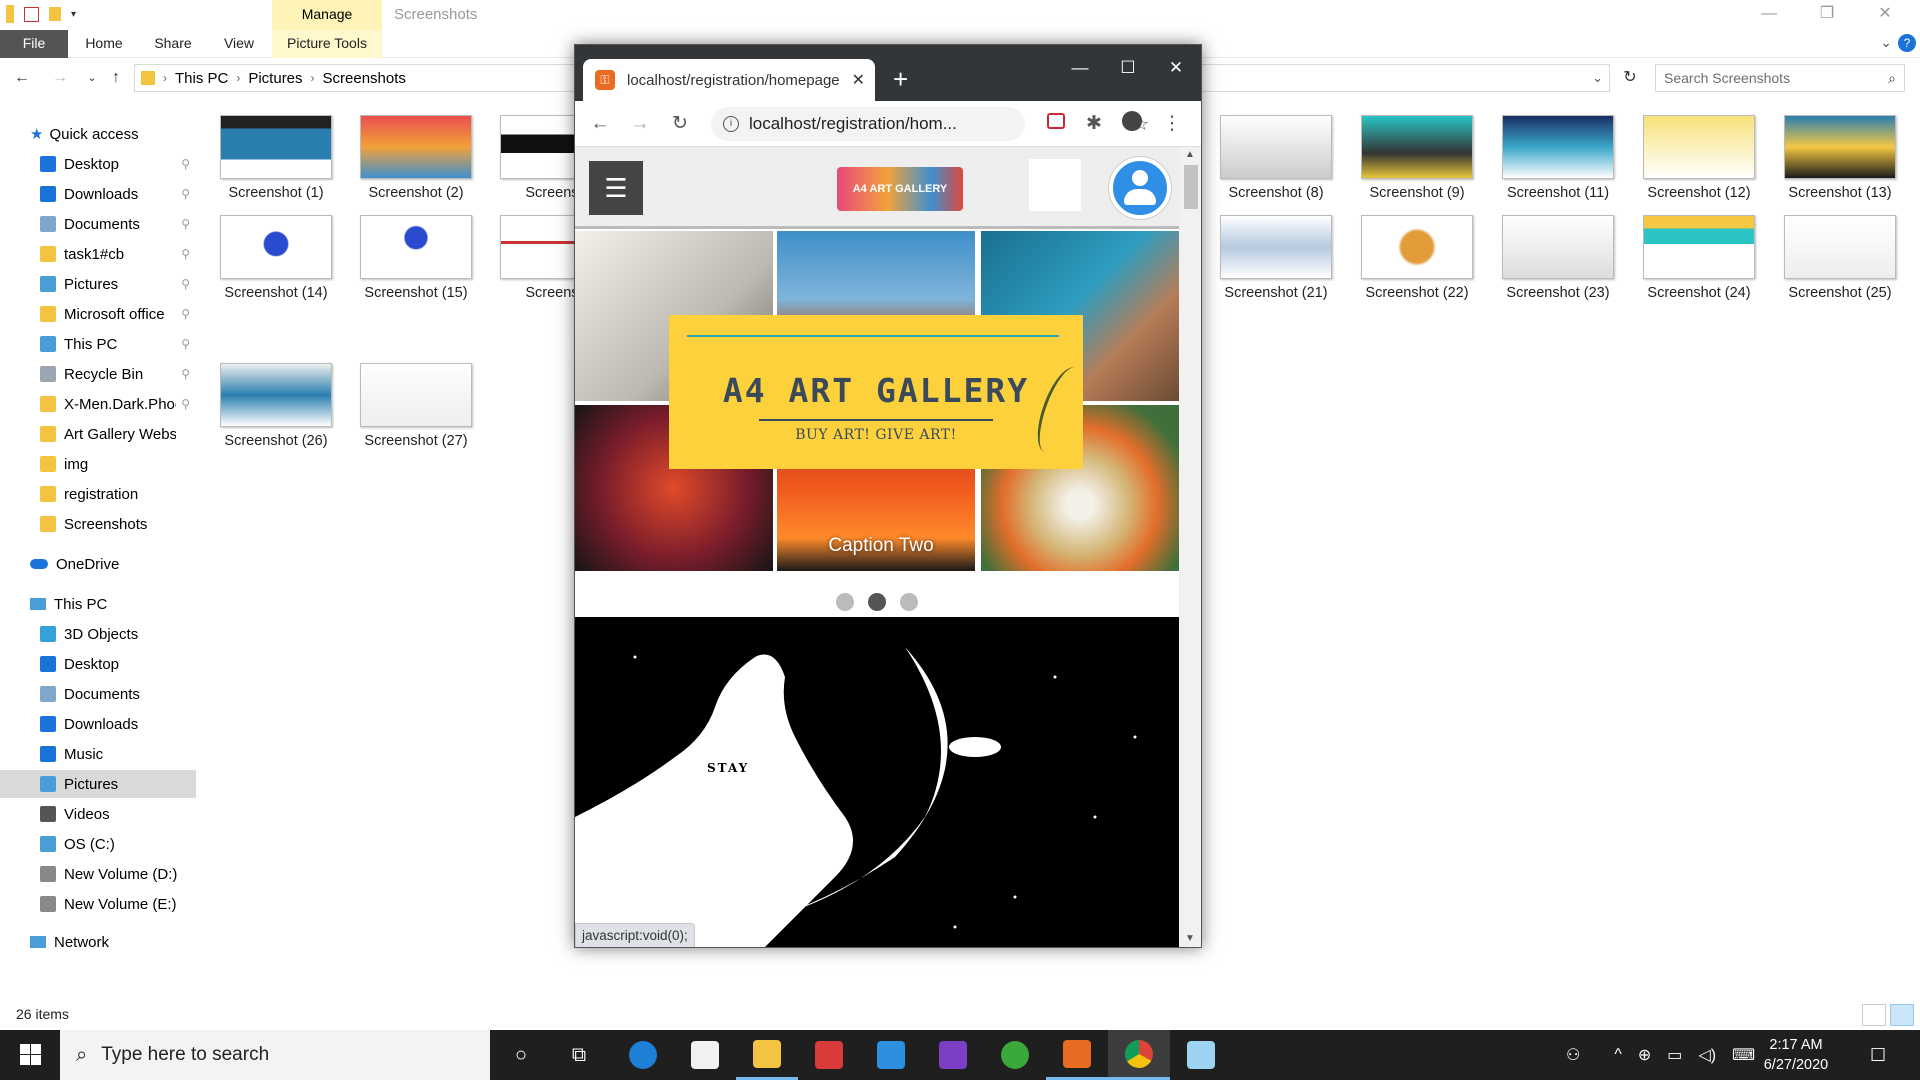 This screenshot has height=1080, width=1920. What do you see at coordinates (118, 754) in the screenshot?
I see `nav-pc-item: Music` at bounding box center [118, 754].